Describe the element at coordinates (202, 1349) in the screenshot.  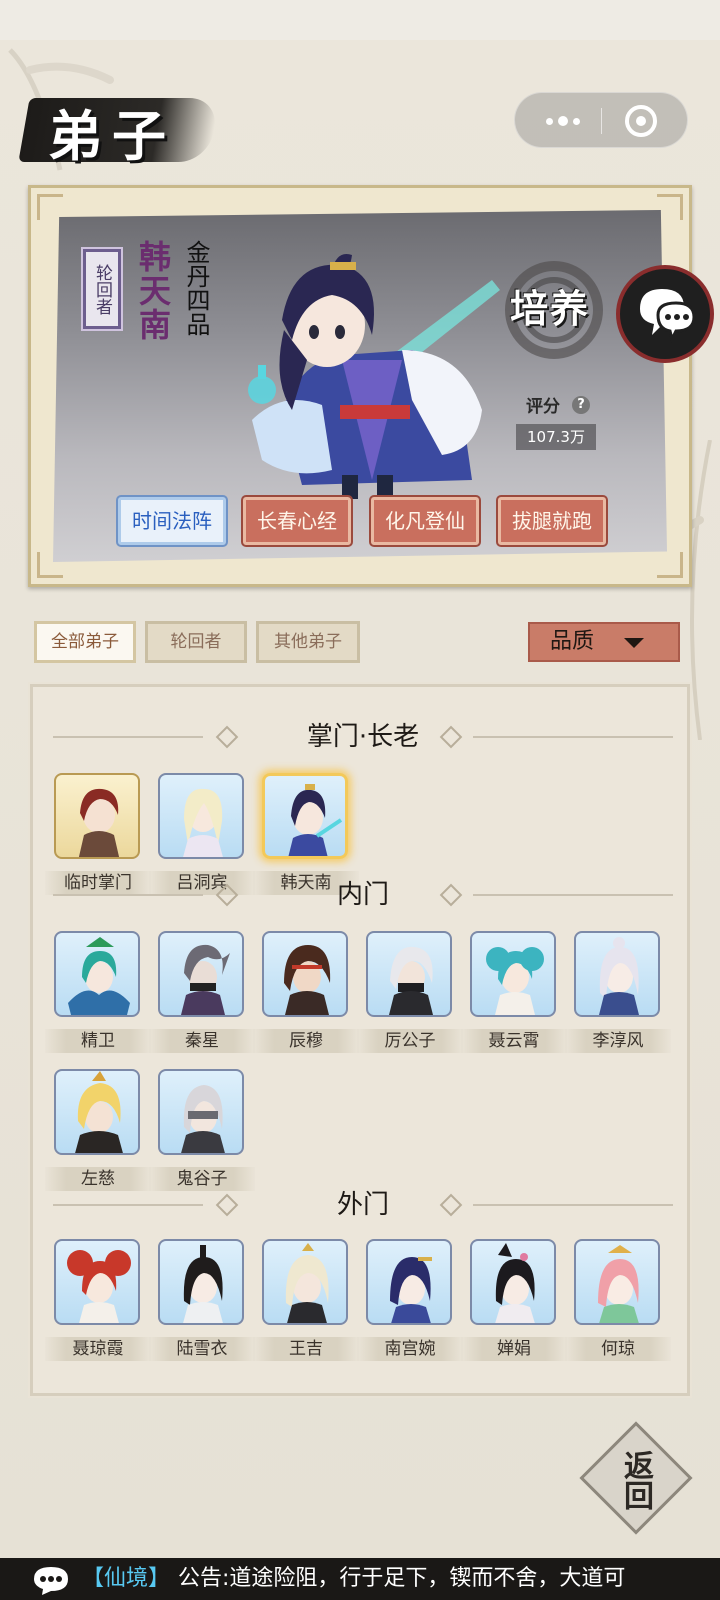
I see `disciple-name: 陆雪衣` at that location.